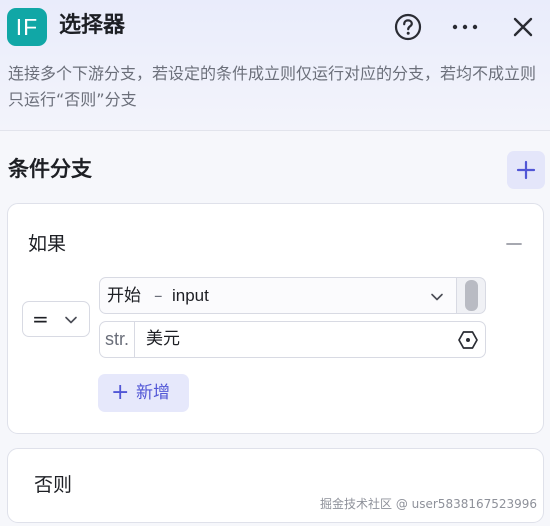 This screenshot has height=526, width=550. I want to click on section-title: 条件分支, so click(50, 169).